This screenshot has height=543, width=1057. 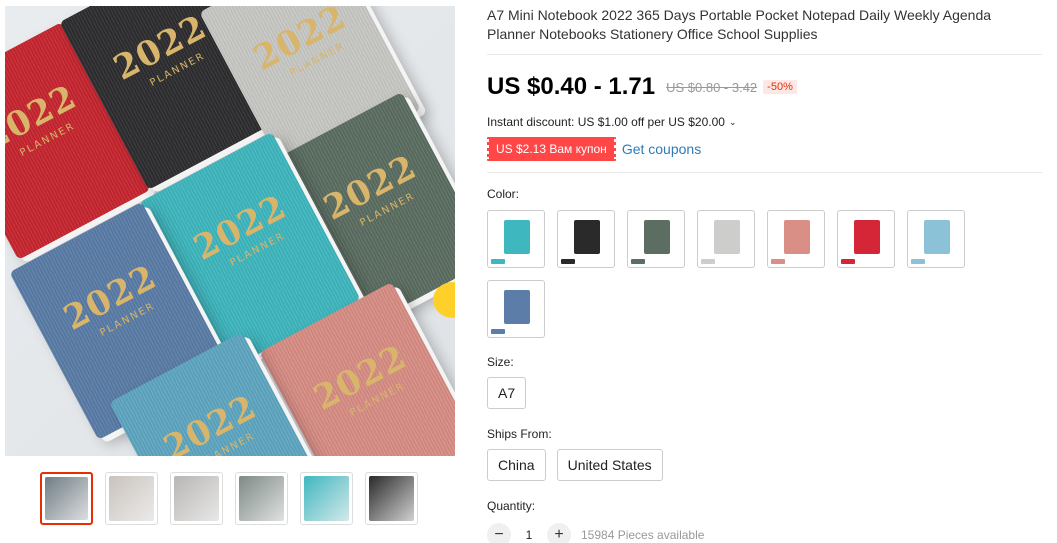 What do you see at coordinates (519, 434) in the screenshot?
I see `ships-from-label: Ships From:` at bounding box center [519, 434].